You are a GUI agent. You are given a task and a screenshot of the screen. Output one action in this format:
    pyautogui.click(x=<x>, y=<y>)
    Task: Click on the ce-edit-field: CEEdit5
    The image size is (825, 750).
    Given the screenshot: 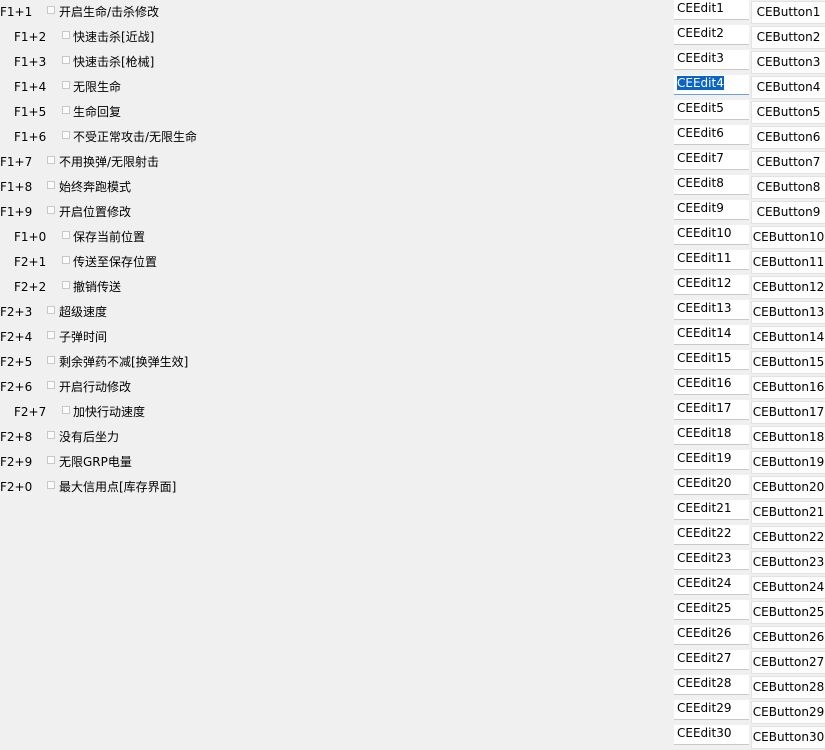 What is the action you would take?
    pyautogui.click(x=711, y=110)
    